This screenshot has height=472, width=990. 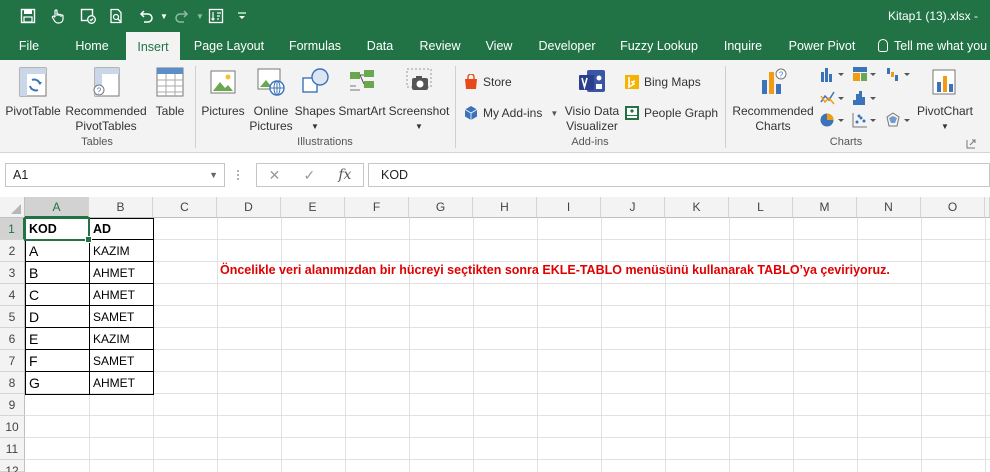 I want to click on column-header-j: J, so click(x=633, y=207).